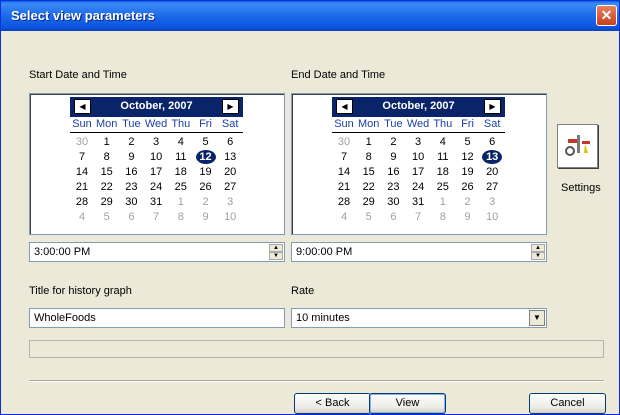  I want to click on start-calendar-day-cell: 3, so click(230, 202).